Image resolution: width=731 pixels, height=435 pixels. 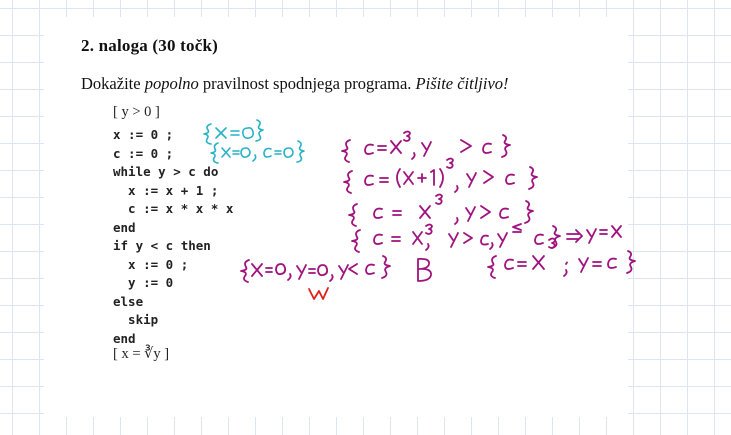 I want to click on handwritten-assert-x0-c0, so click(x=257, y=152).